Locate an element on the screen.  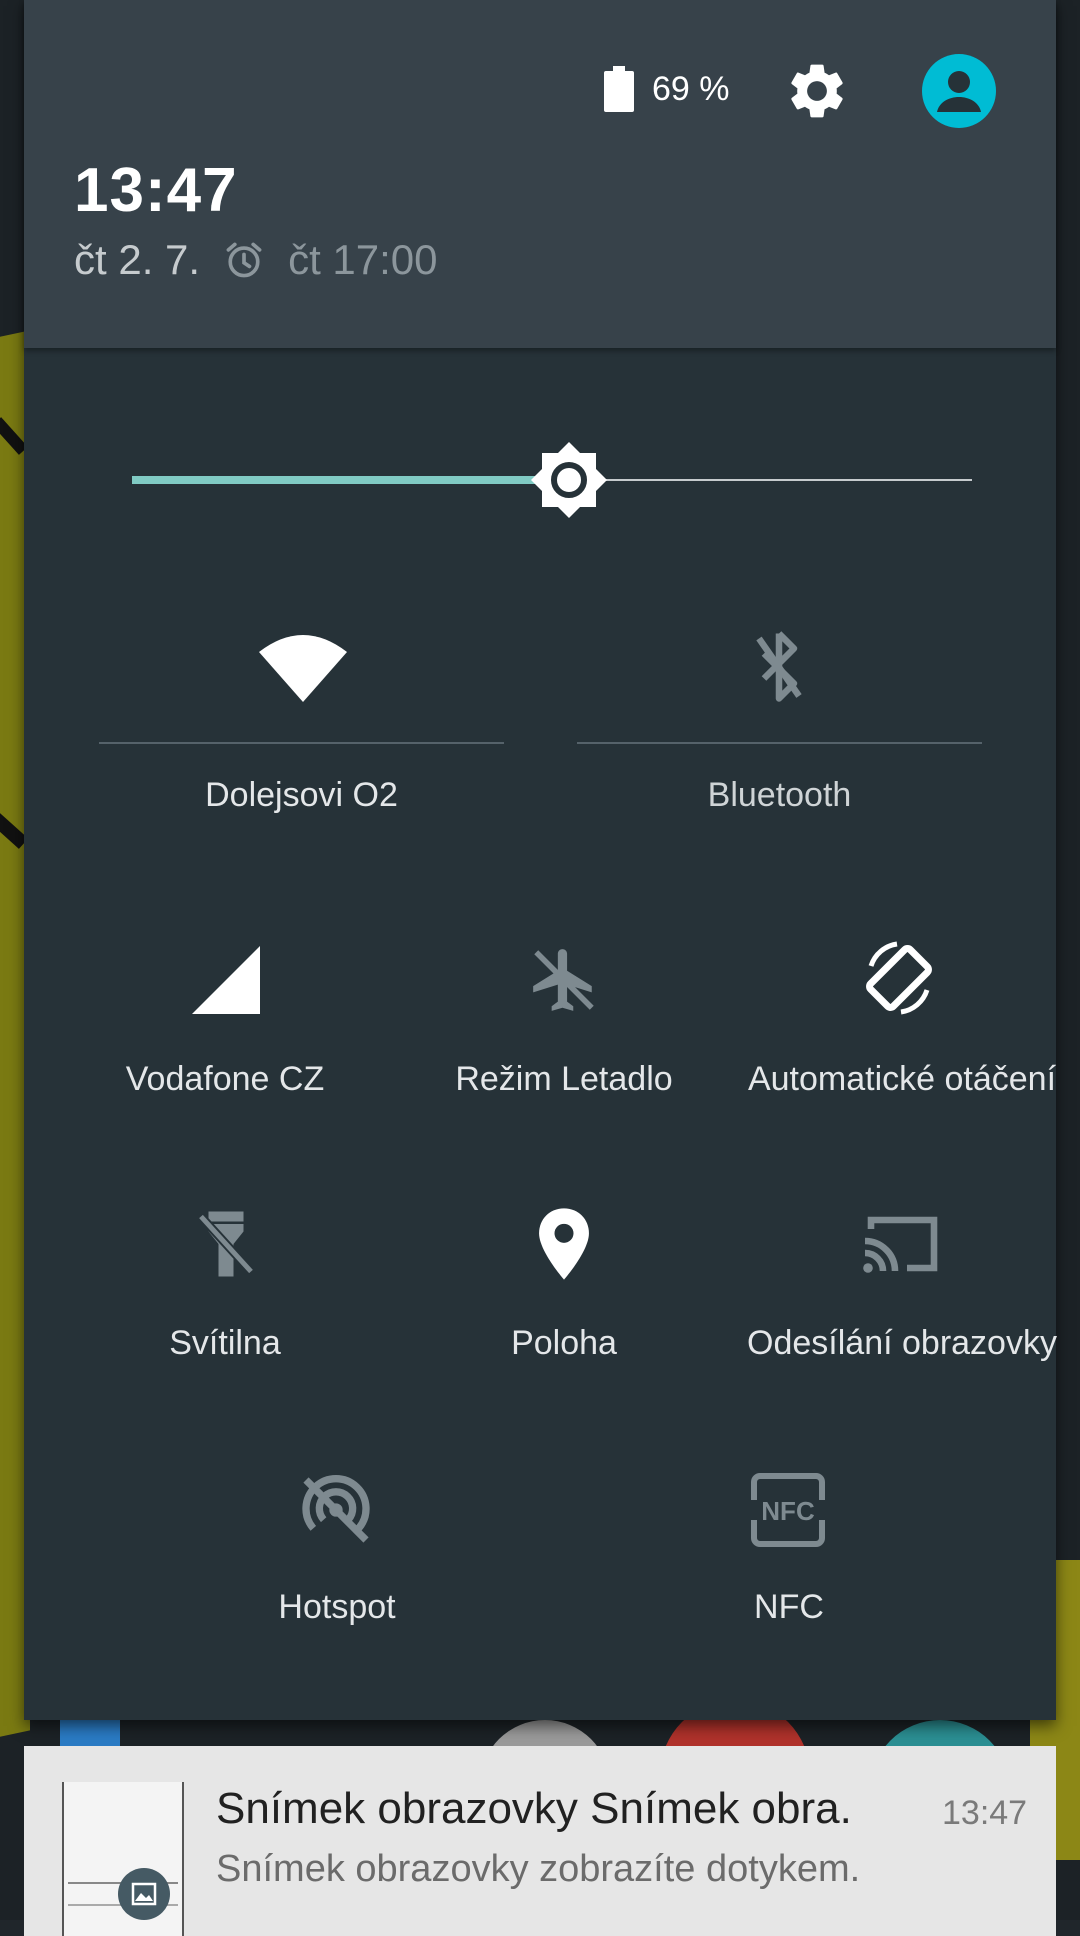
gear-icon is located at coordinates (817, 91).